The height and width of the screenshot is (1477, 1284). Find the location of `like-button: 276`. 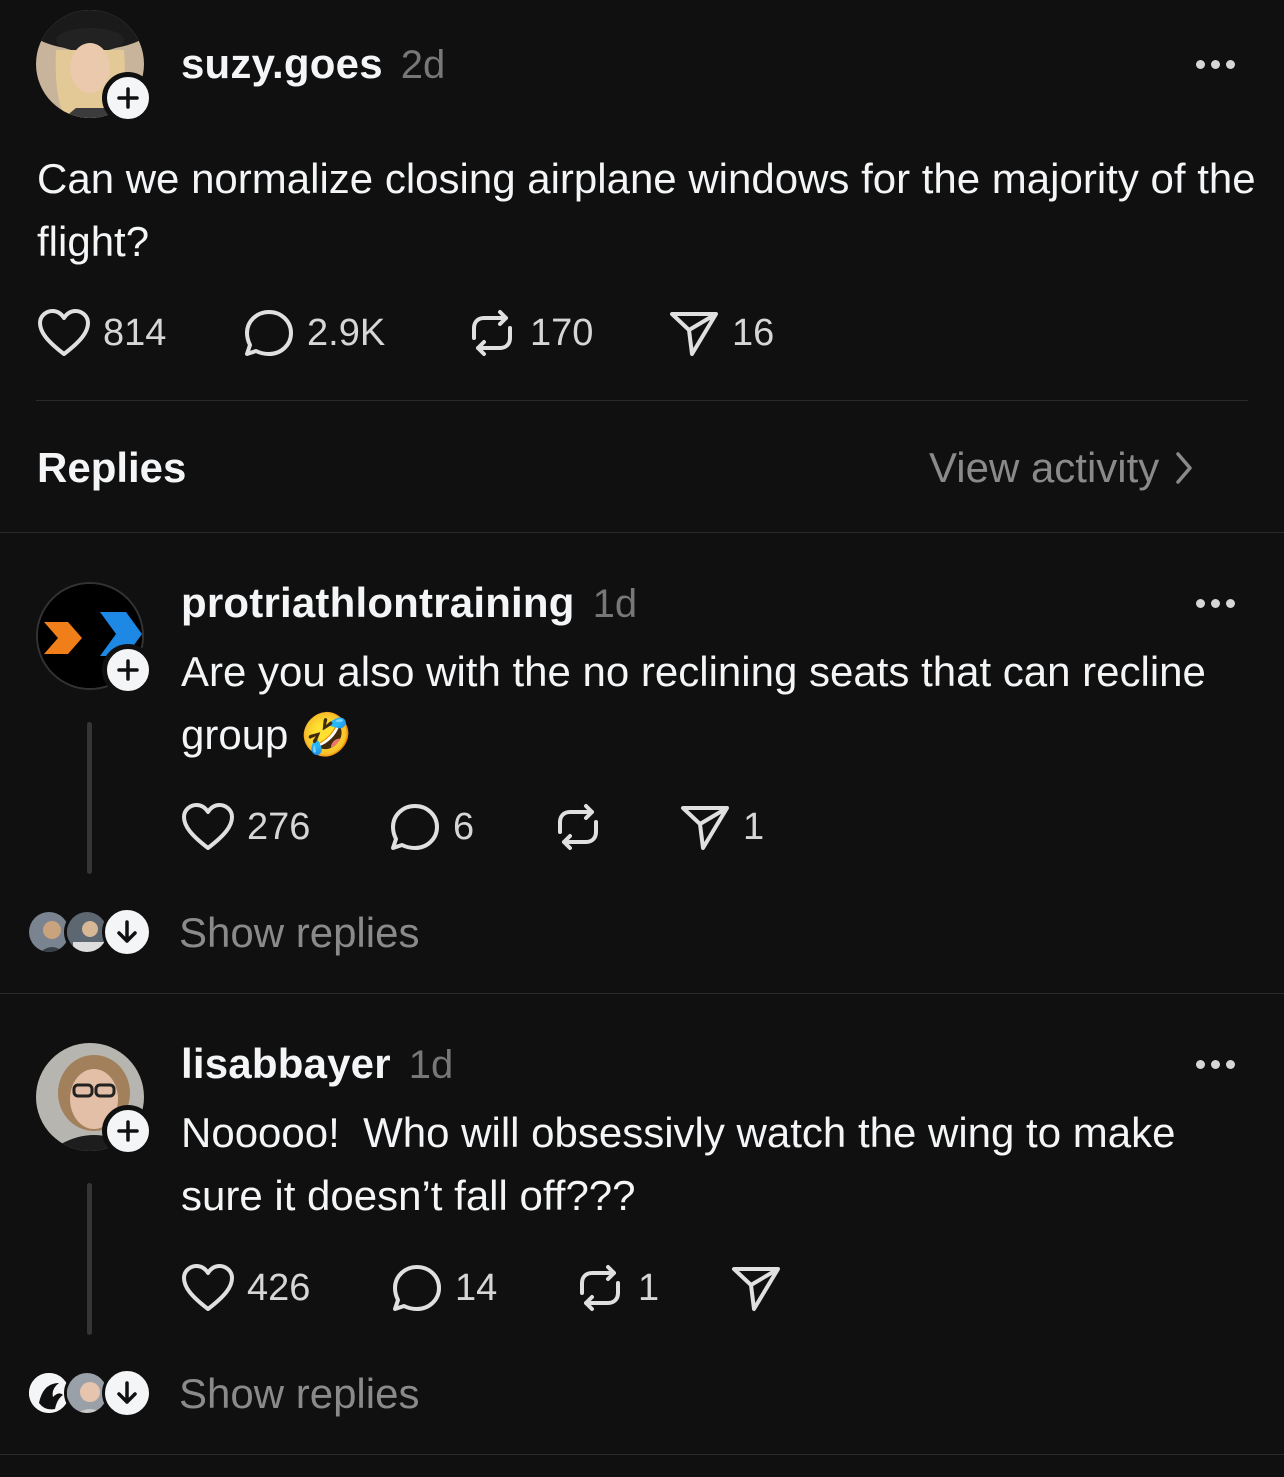

like-button: 276 is located at coordinates (245, 827).